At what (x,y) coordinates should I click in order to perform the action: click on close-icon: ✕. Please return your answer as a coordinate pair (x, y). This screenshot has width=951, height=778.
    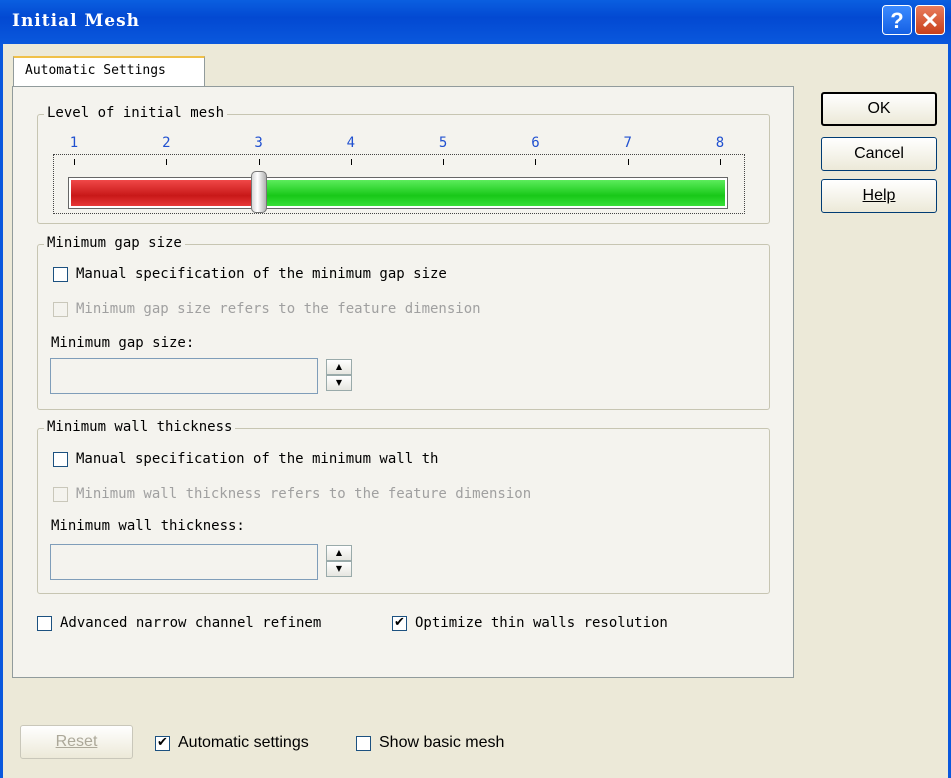
    Looking at the image, I should click on (930, 20).